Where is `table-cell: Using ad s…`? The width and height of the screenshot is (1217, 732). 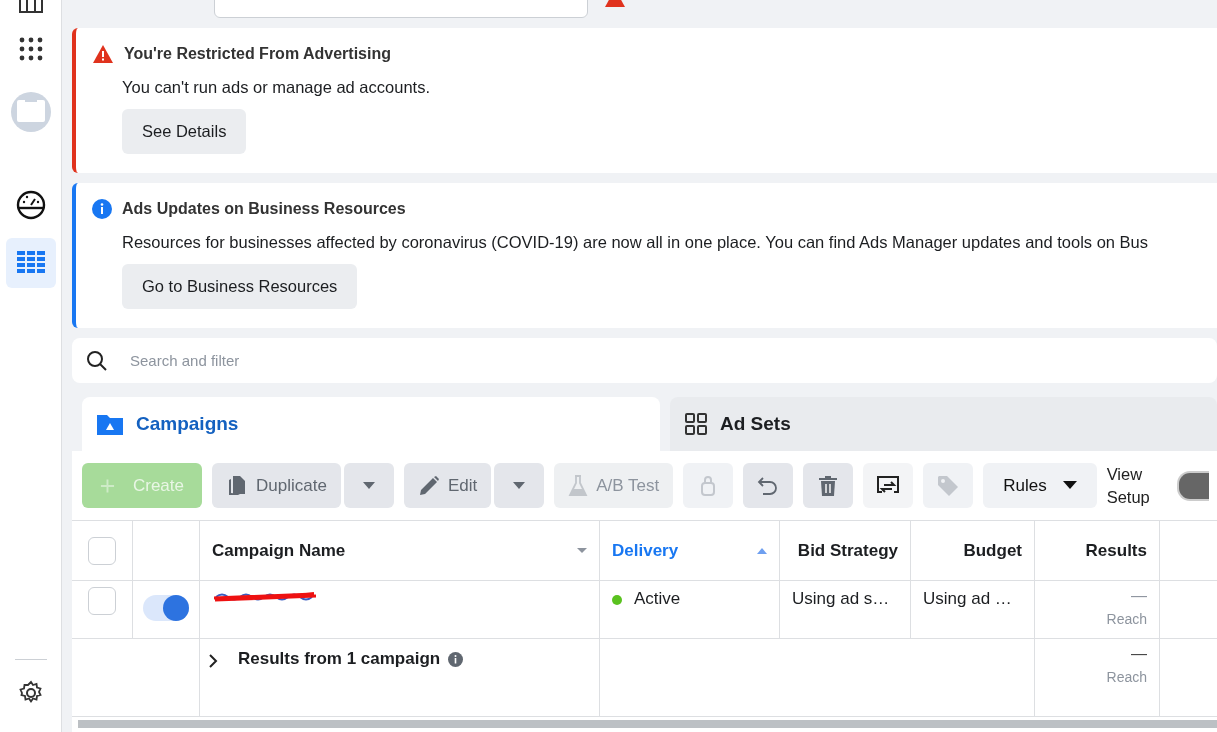
table-cell: Using ad s… is located at coordinates (841, 599).